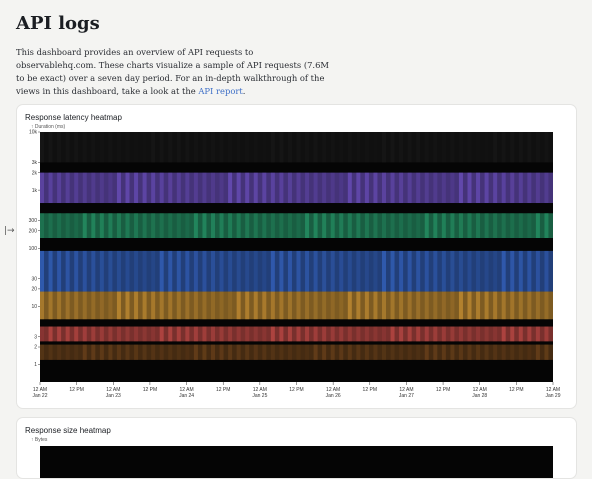 Image resolution: width=592 pixels, height=479 pixels. Describe the element at coordinates (220, 91) in the screenshot. I see `api-report-link: API report` at that location.